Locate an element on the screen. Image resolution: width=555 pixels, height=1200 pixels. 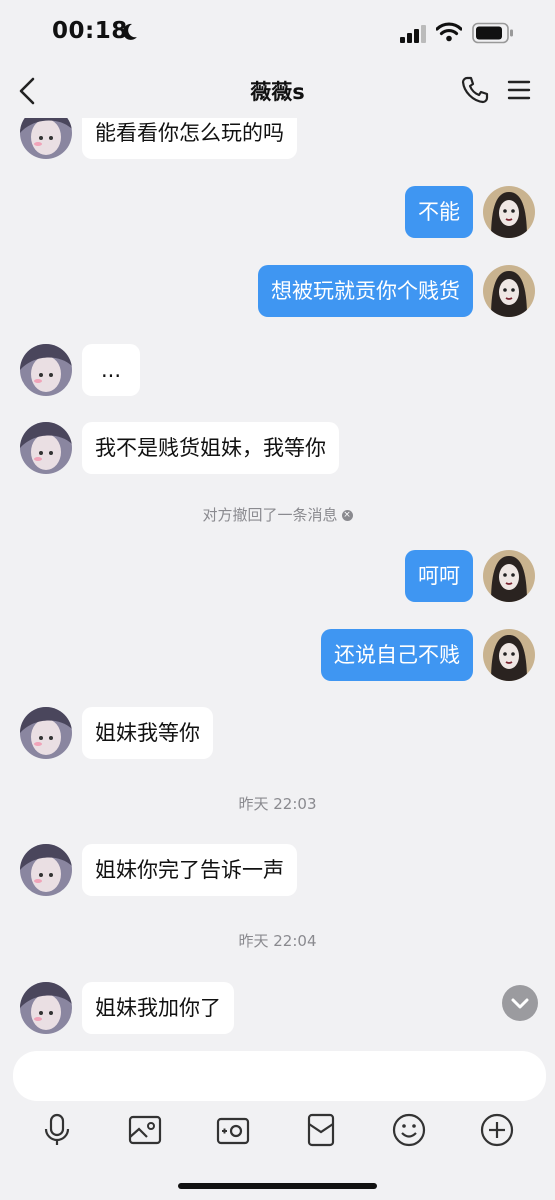
plus-icon is located at coordinates (497, 1130).